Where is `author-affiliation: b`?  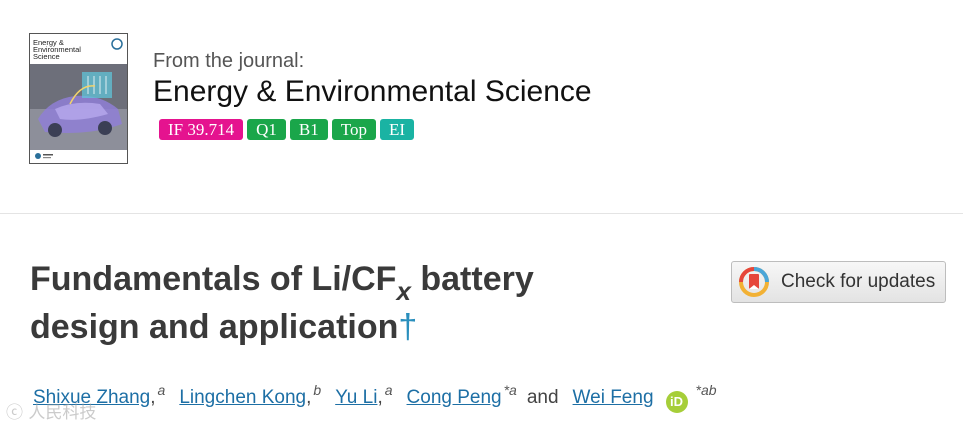 author-affiliation: b is located at coordinates (317, 390).